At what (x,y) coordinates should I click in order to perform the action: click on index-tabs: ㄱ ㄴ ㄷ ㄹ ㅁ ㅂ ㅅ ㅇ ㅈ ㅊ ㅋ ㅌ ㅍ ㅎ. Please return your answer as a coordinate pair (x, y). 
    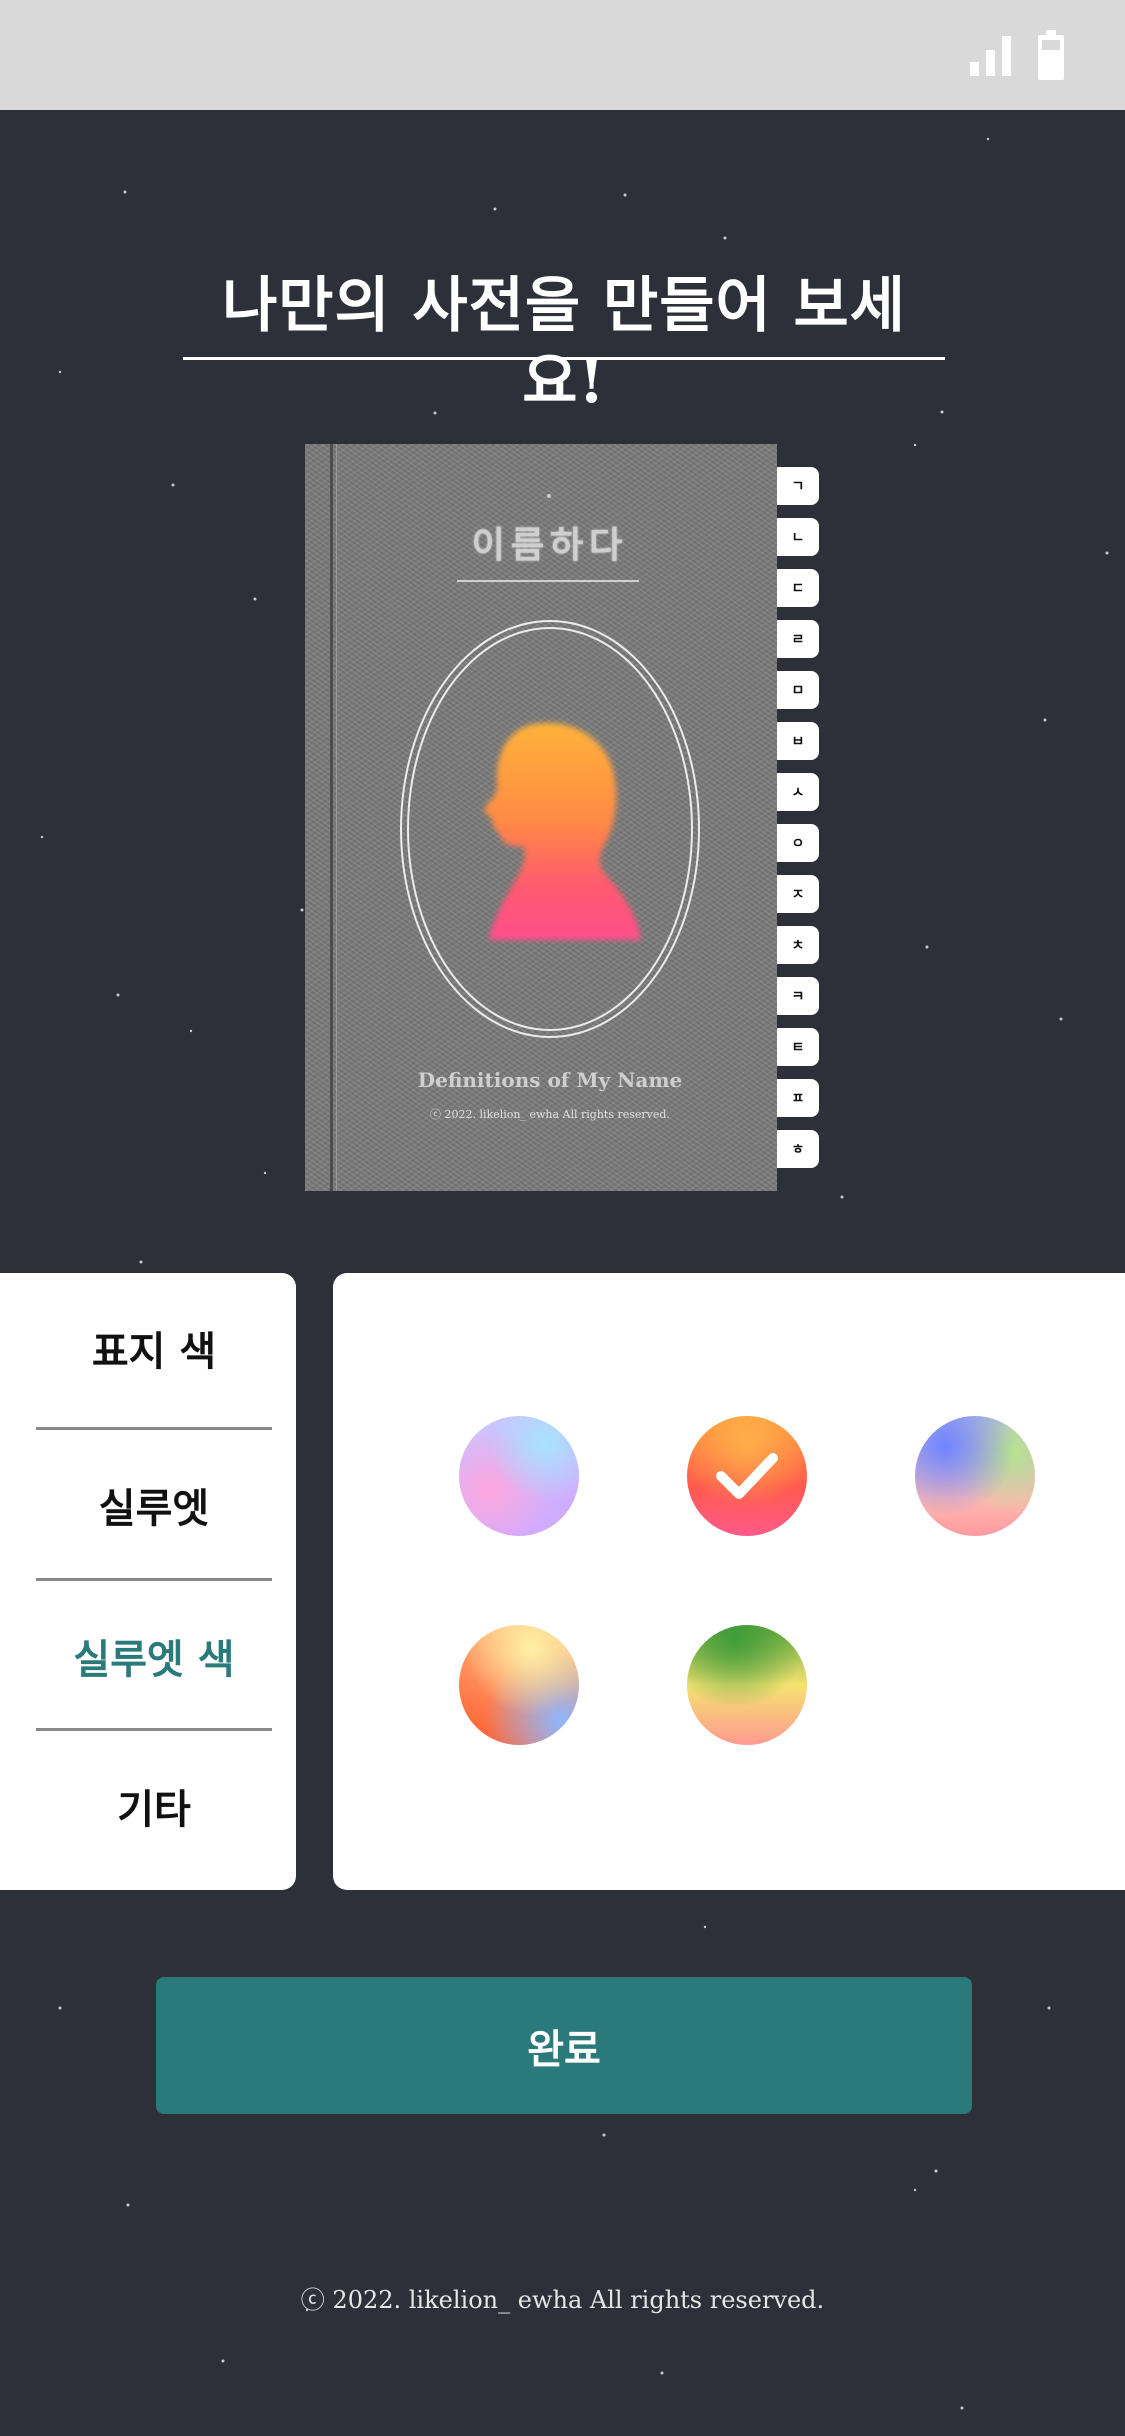
    Looking at the image, I should click on (798, 824).